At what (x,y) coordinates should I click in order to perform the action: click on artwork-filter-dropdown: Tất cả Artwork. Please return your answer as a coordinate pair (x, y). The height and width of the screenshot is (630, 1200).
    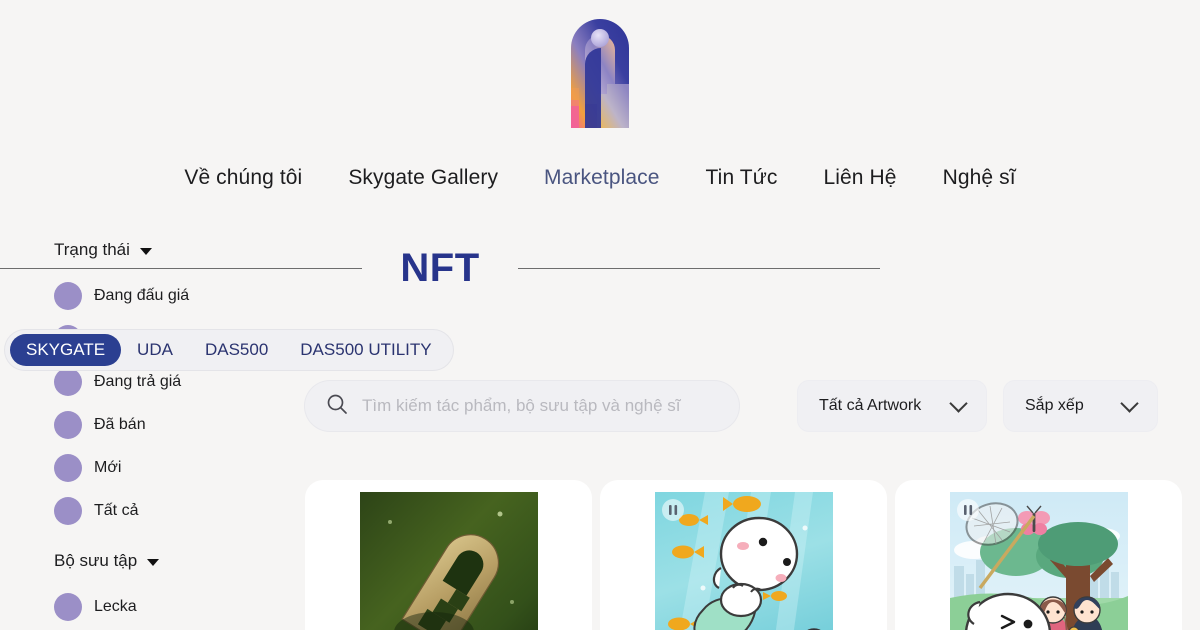
    Looking at the image, I should click on (892, 406).